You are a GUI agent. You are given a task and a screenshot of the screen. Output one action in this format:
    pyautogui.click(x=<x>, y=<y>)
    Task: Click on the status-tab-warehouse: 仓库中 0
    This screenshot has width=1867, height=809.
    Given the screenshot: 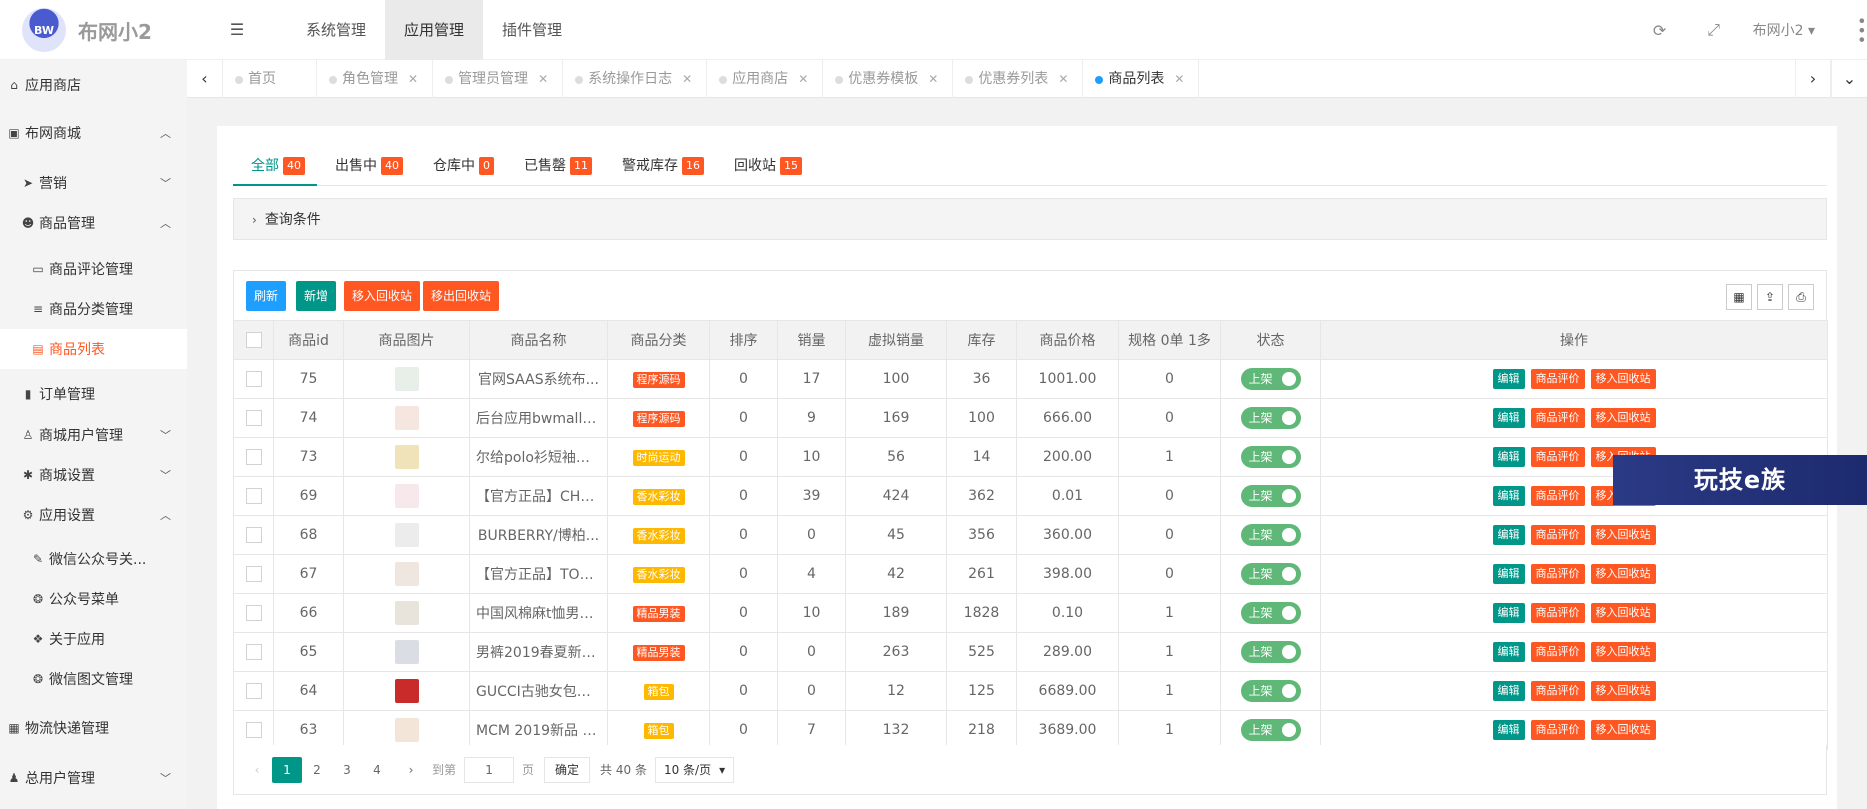 What is the action you would take?
    pyautogui.click(x=460, y=166)
    